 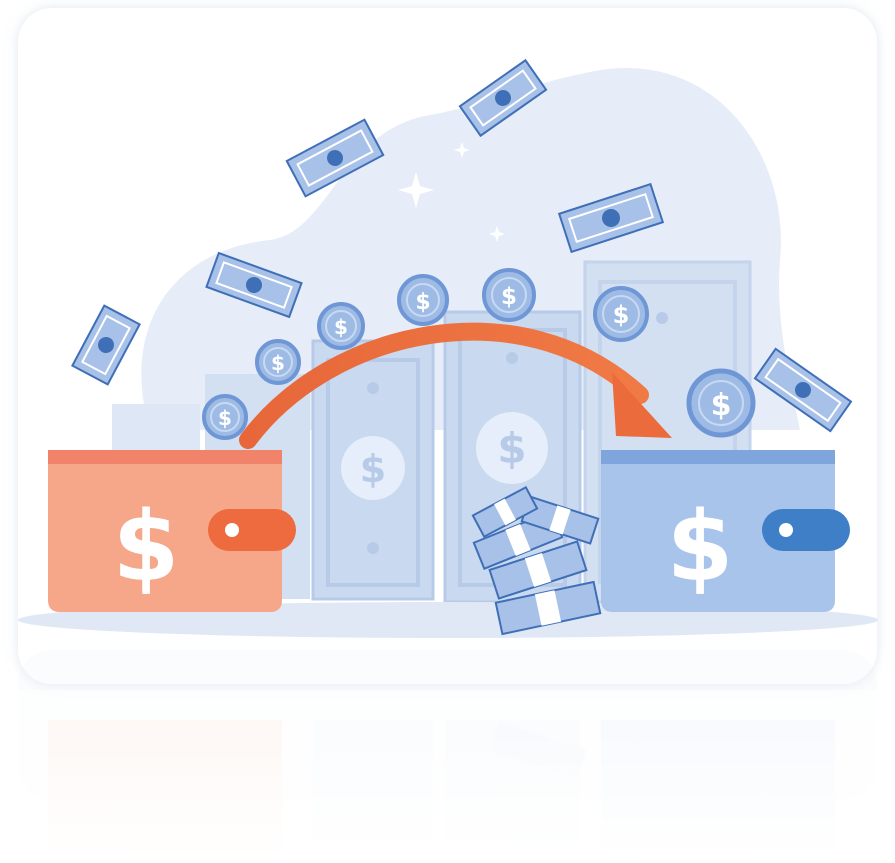 I want to click on left-wallet-icon: $, so click(x=172, y=531).